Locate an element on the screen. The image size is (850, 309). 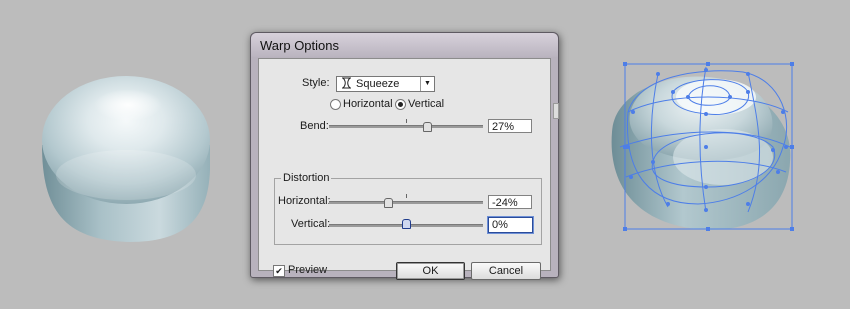
vertical-distortion-slider-thumb is located at coordinates (406, 224).